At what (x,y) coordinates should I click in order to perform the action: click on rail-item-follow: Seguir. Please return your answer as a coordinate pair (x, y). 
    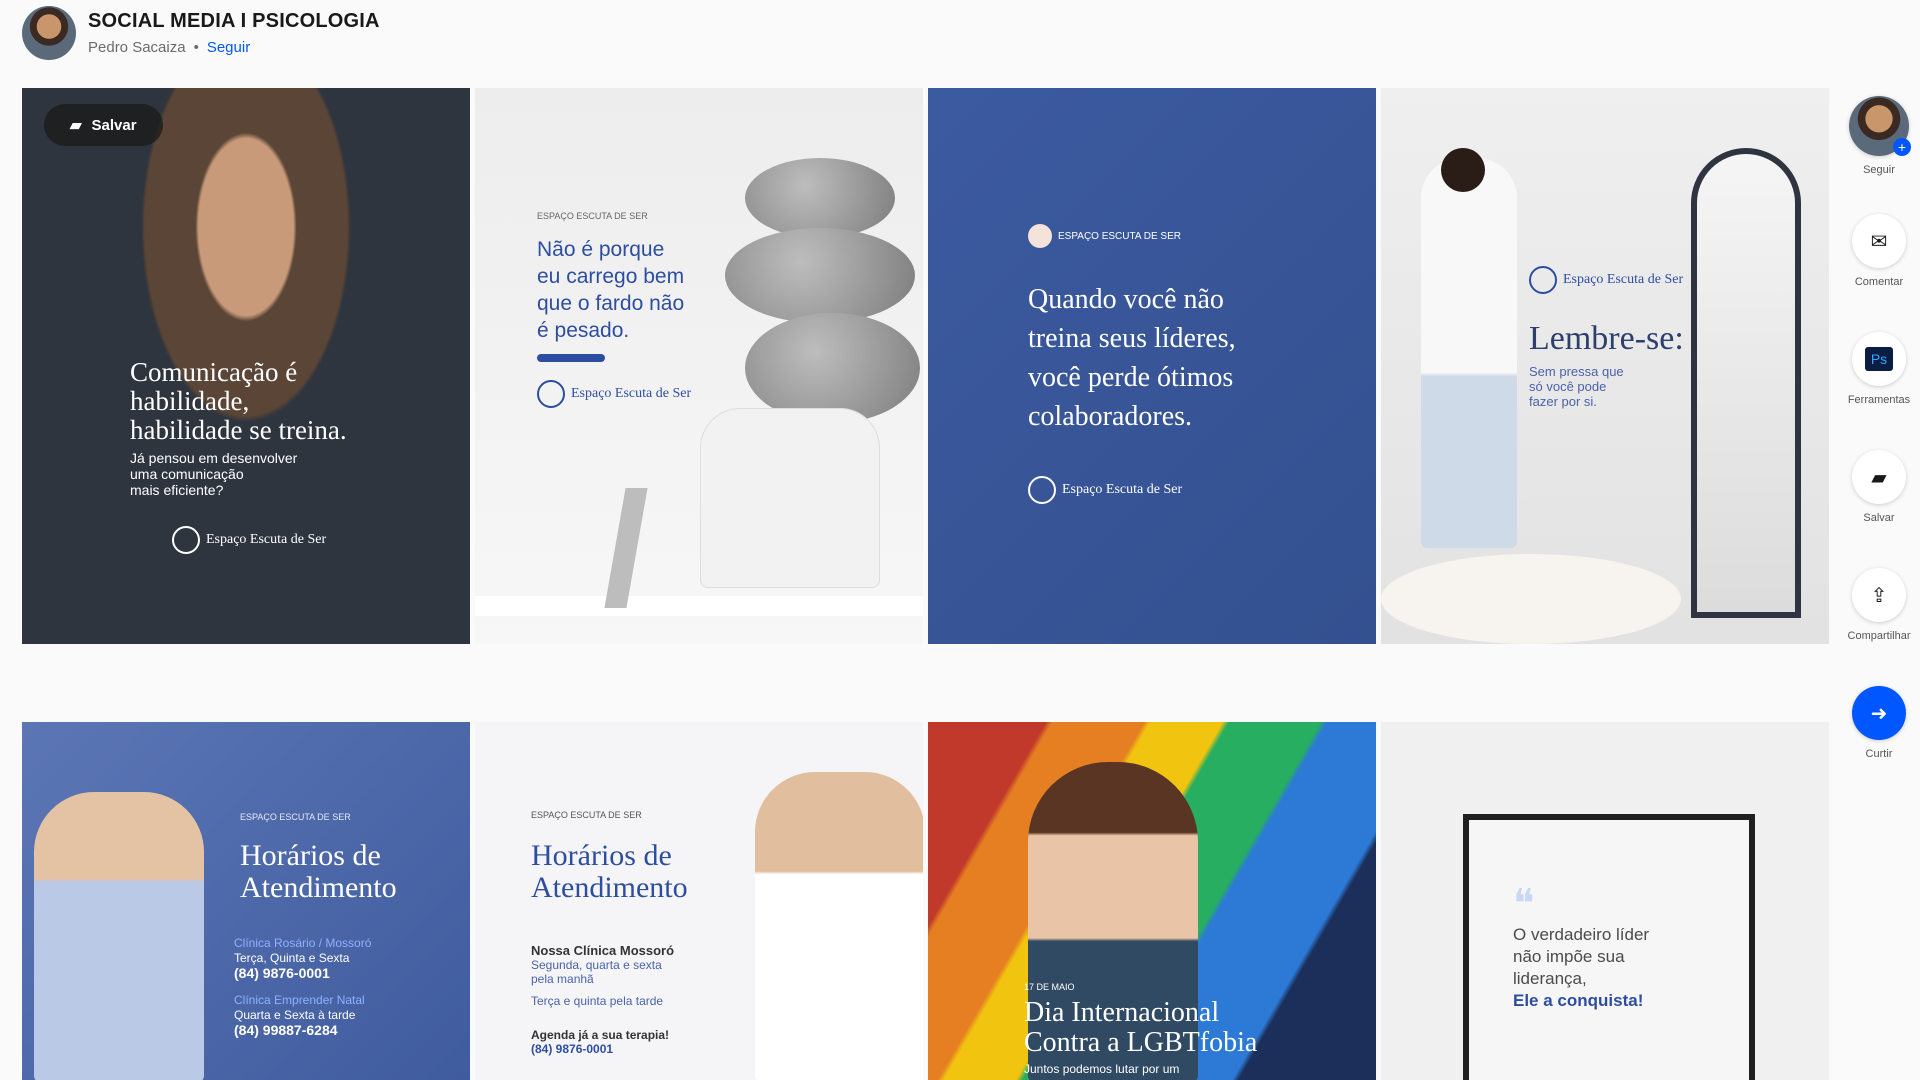
    Looking at the image, I should click on (1879, 155).